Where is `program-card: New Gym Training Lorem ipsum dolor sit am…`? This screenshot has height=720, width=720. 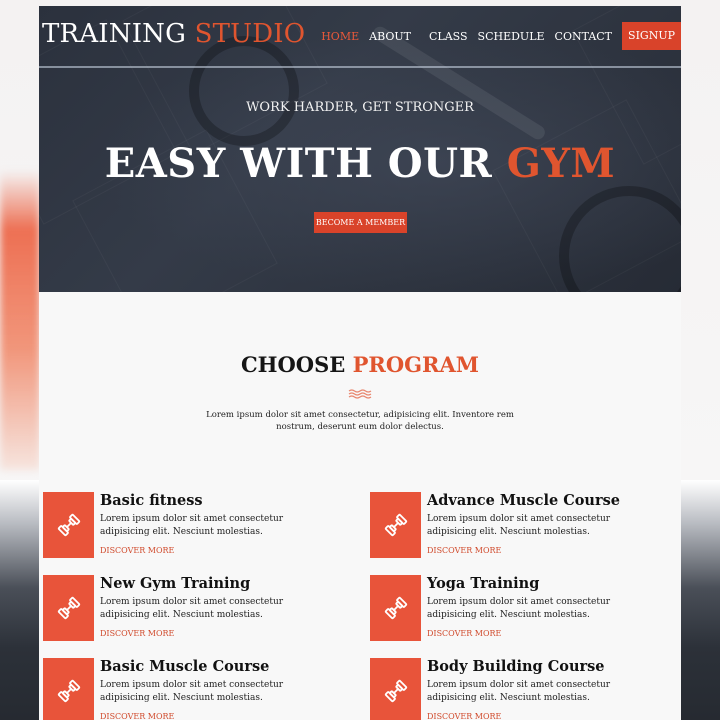
program-card: New Gym Training Lorem ipsum dolor sit am… is located at coordinates (189, 613).